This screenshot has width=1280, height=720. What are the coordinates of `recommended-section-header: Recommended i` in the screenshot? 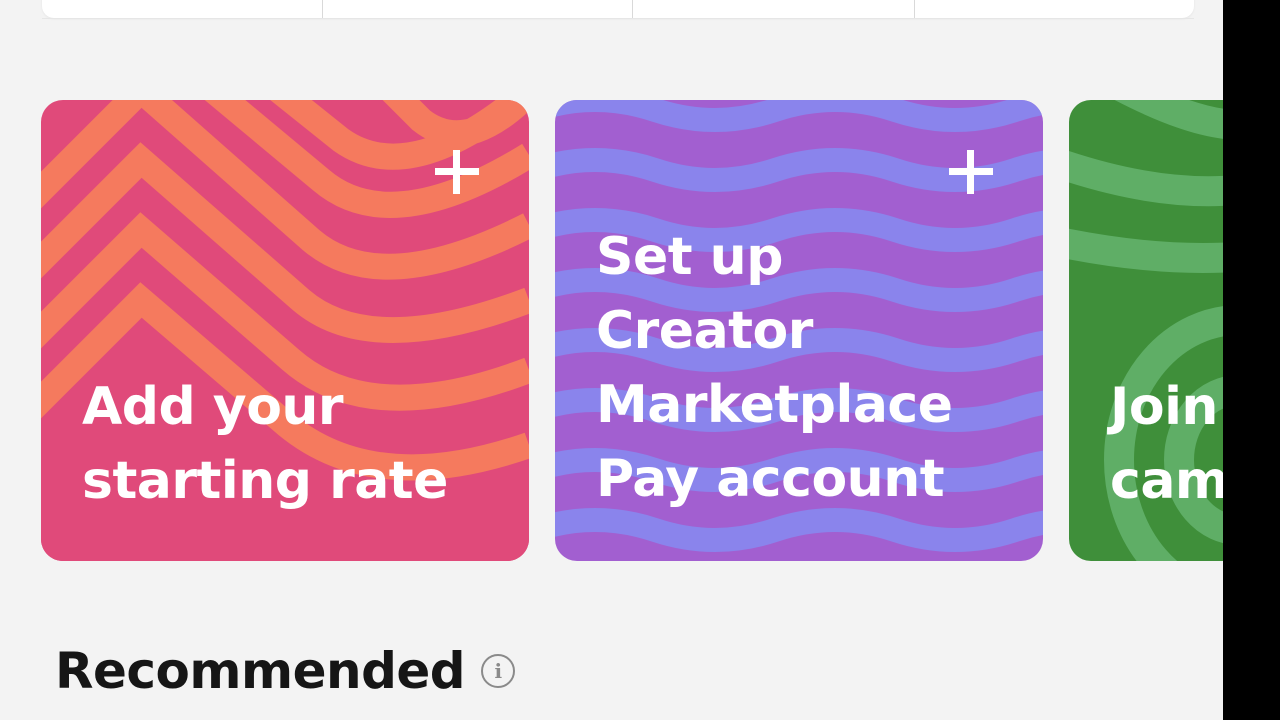 It's located at (285, 671).